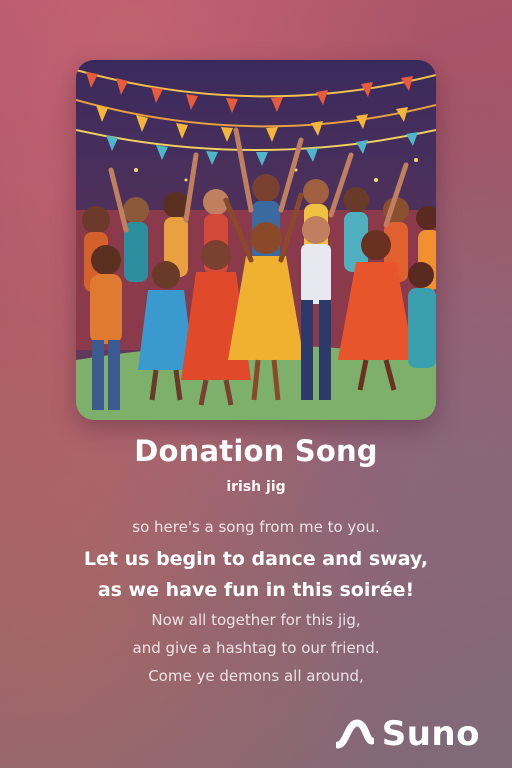  Describe the element at coordinates (256, 620) in the screenshot. I see `lyric-line-upcoming: Now all together for this jig,` at that location.